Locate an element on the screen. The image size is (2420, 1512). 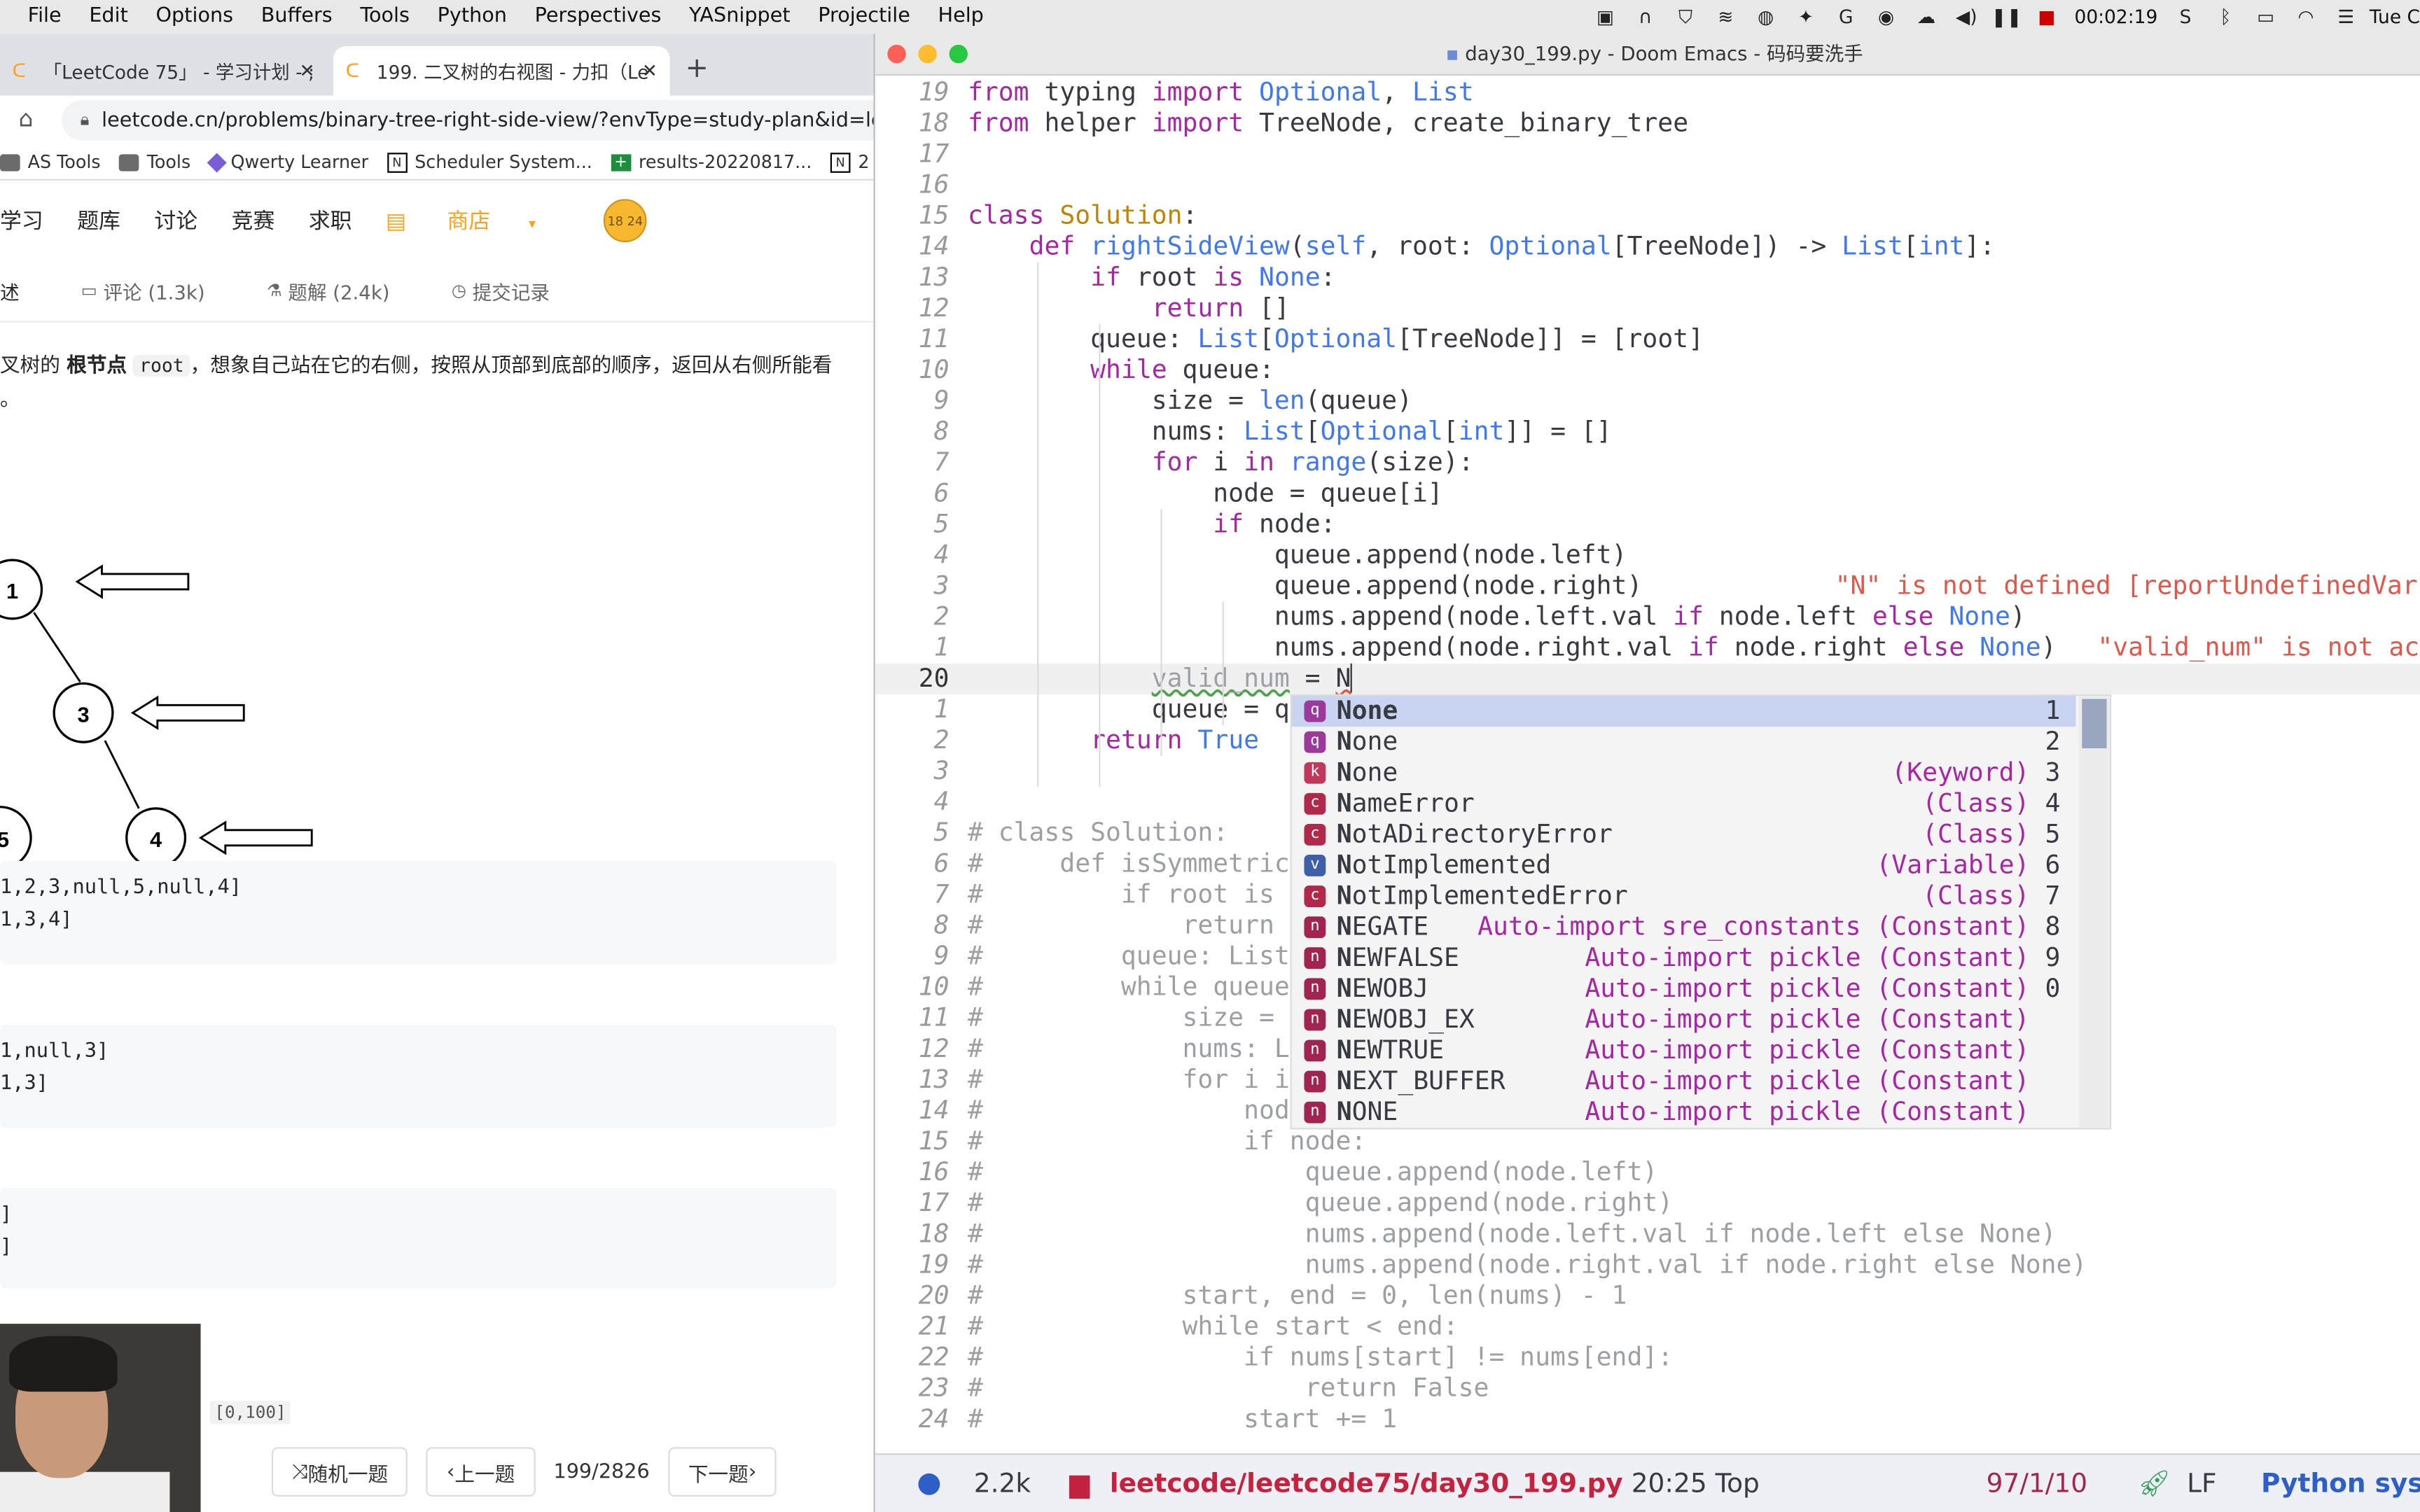
code-line: 16 # queue.append(node.left) is located at coordinates (1647, 1172).